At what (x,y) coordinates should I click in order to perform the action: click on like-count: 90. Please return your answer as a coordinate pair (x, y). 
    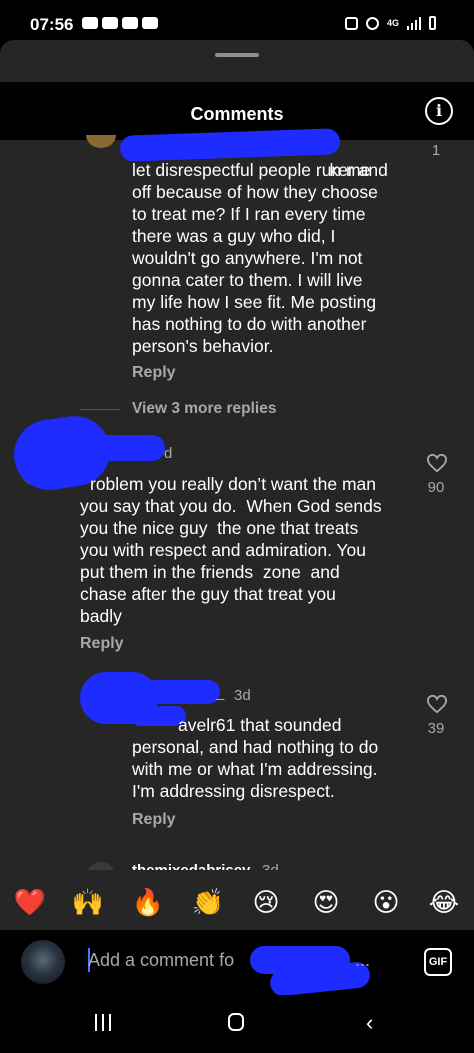
    Looking at the image, I should click on (436, 487).